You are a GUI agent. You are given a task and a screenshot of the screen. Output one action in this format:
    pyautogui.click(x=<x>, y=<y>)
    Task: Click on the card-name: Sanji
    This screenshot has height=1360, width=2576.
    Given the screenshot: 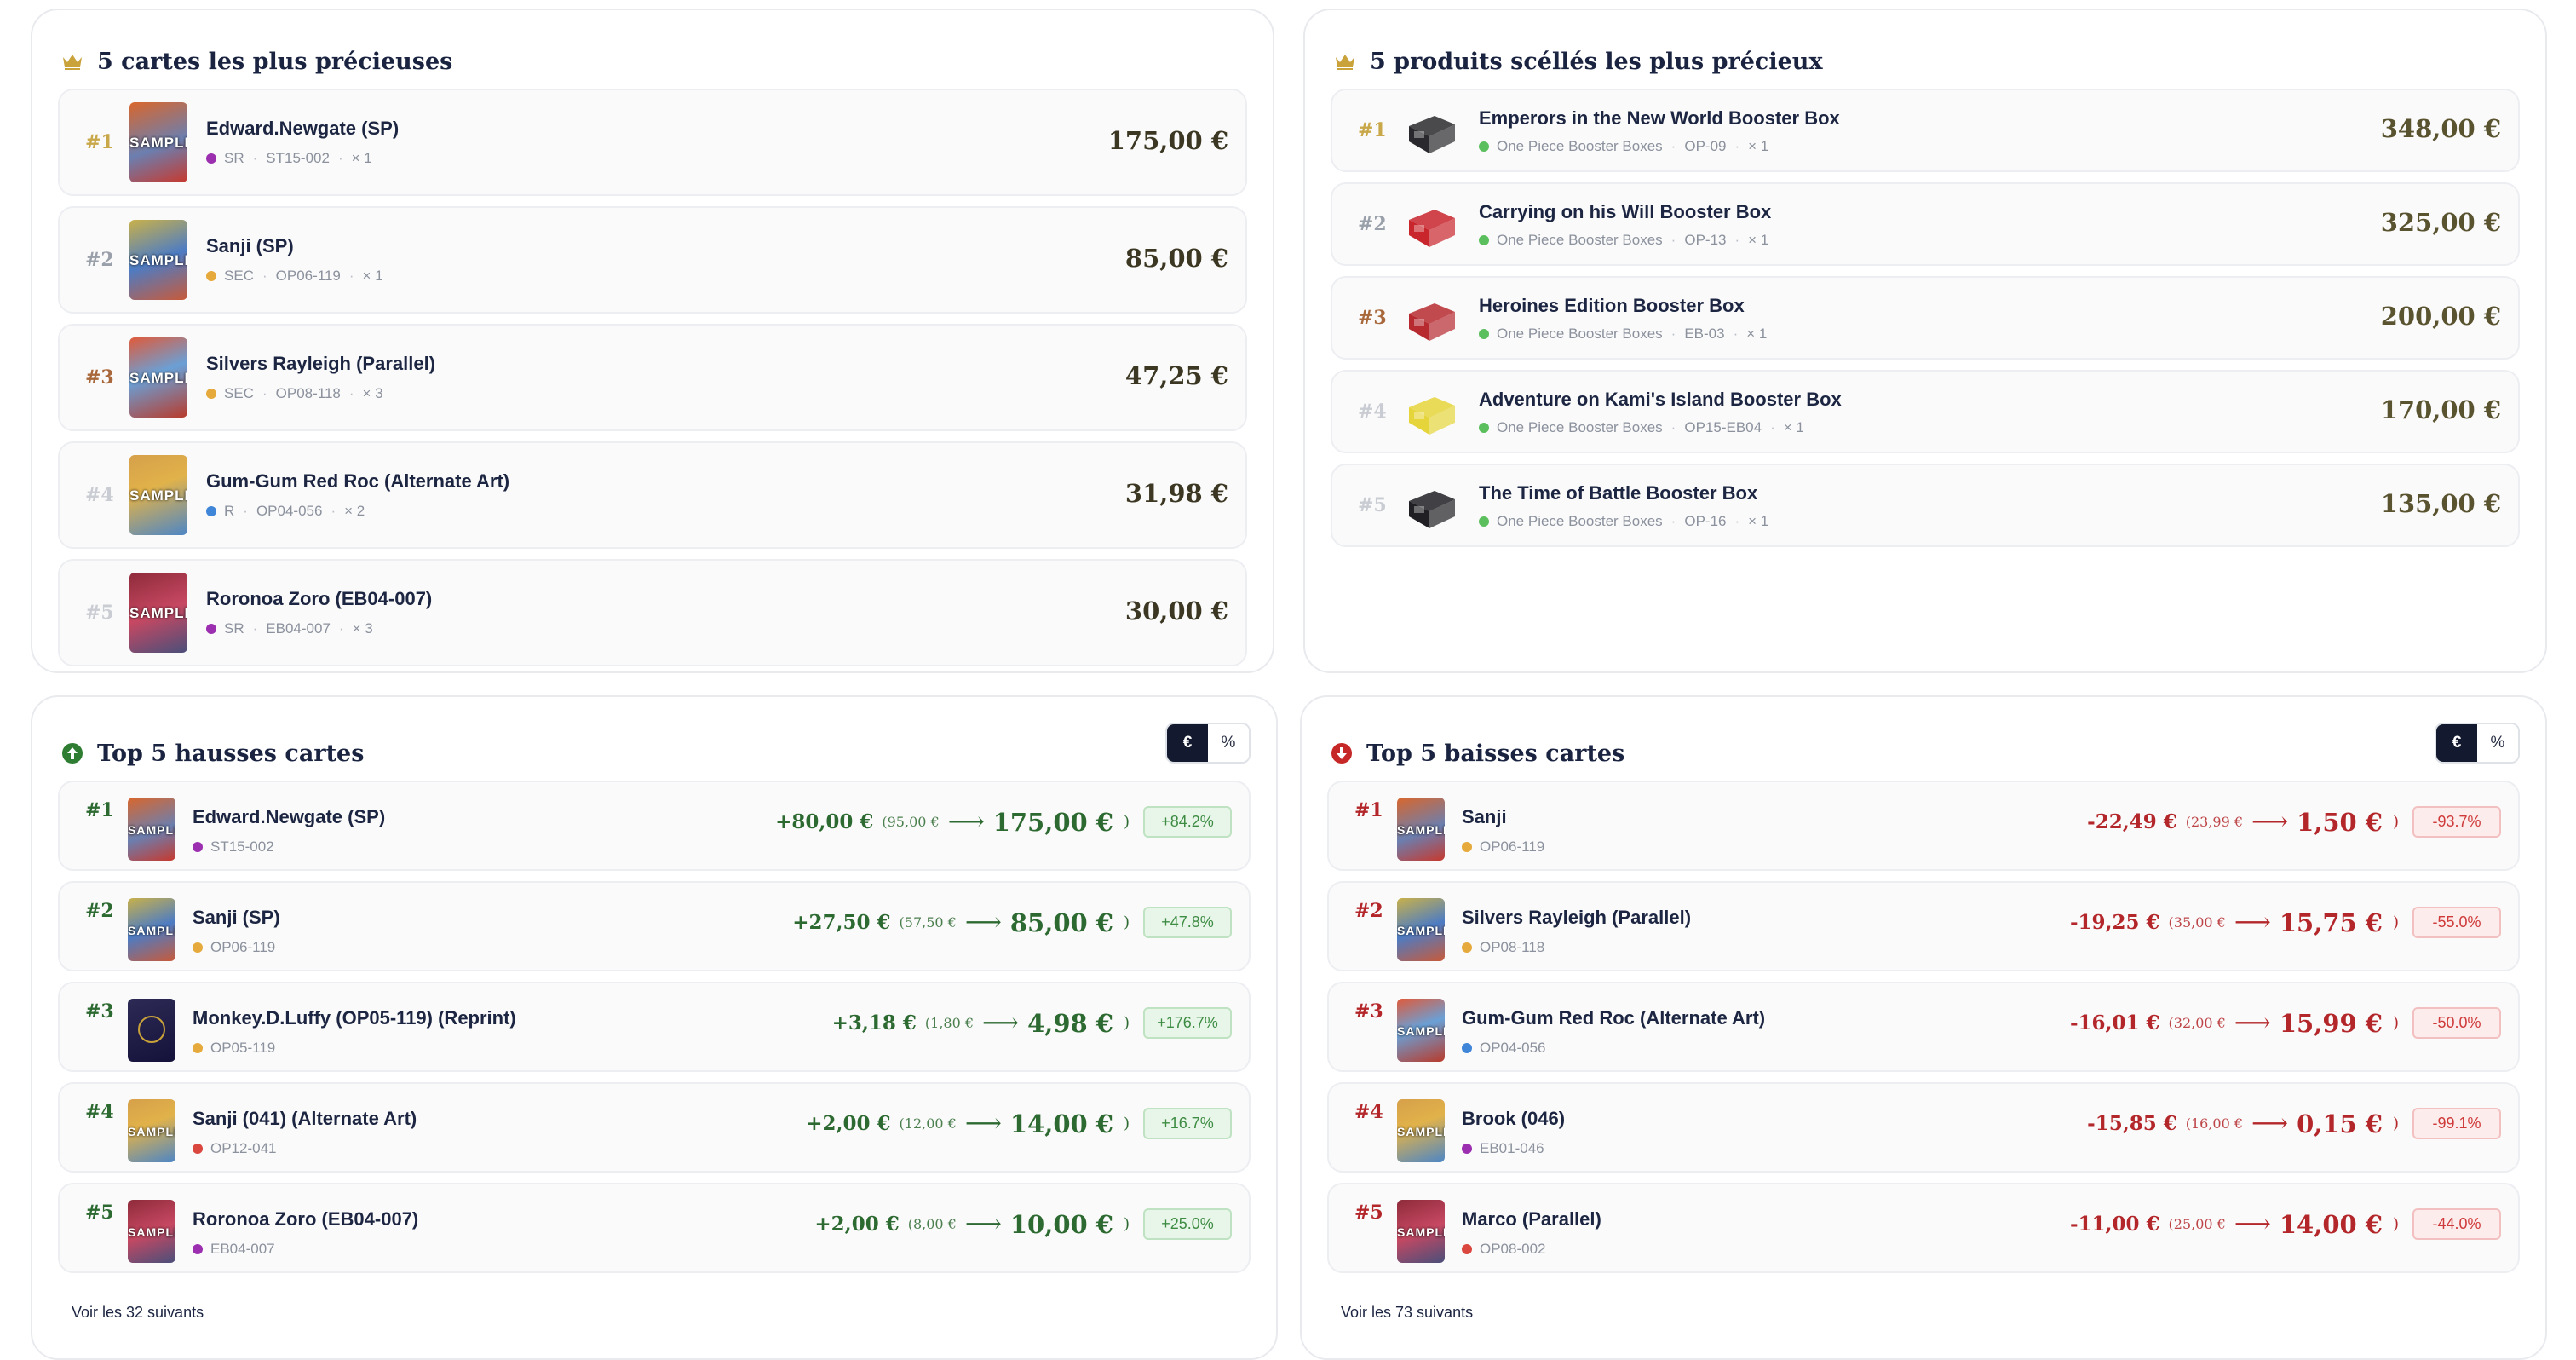 What is the action you would take?
    pyautogui.click(x=1485, y=817)
    